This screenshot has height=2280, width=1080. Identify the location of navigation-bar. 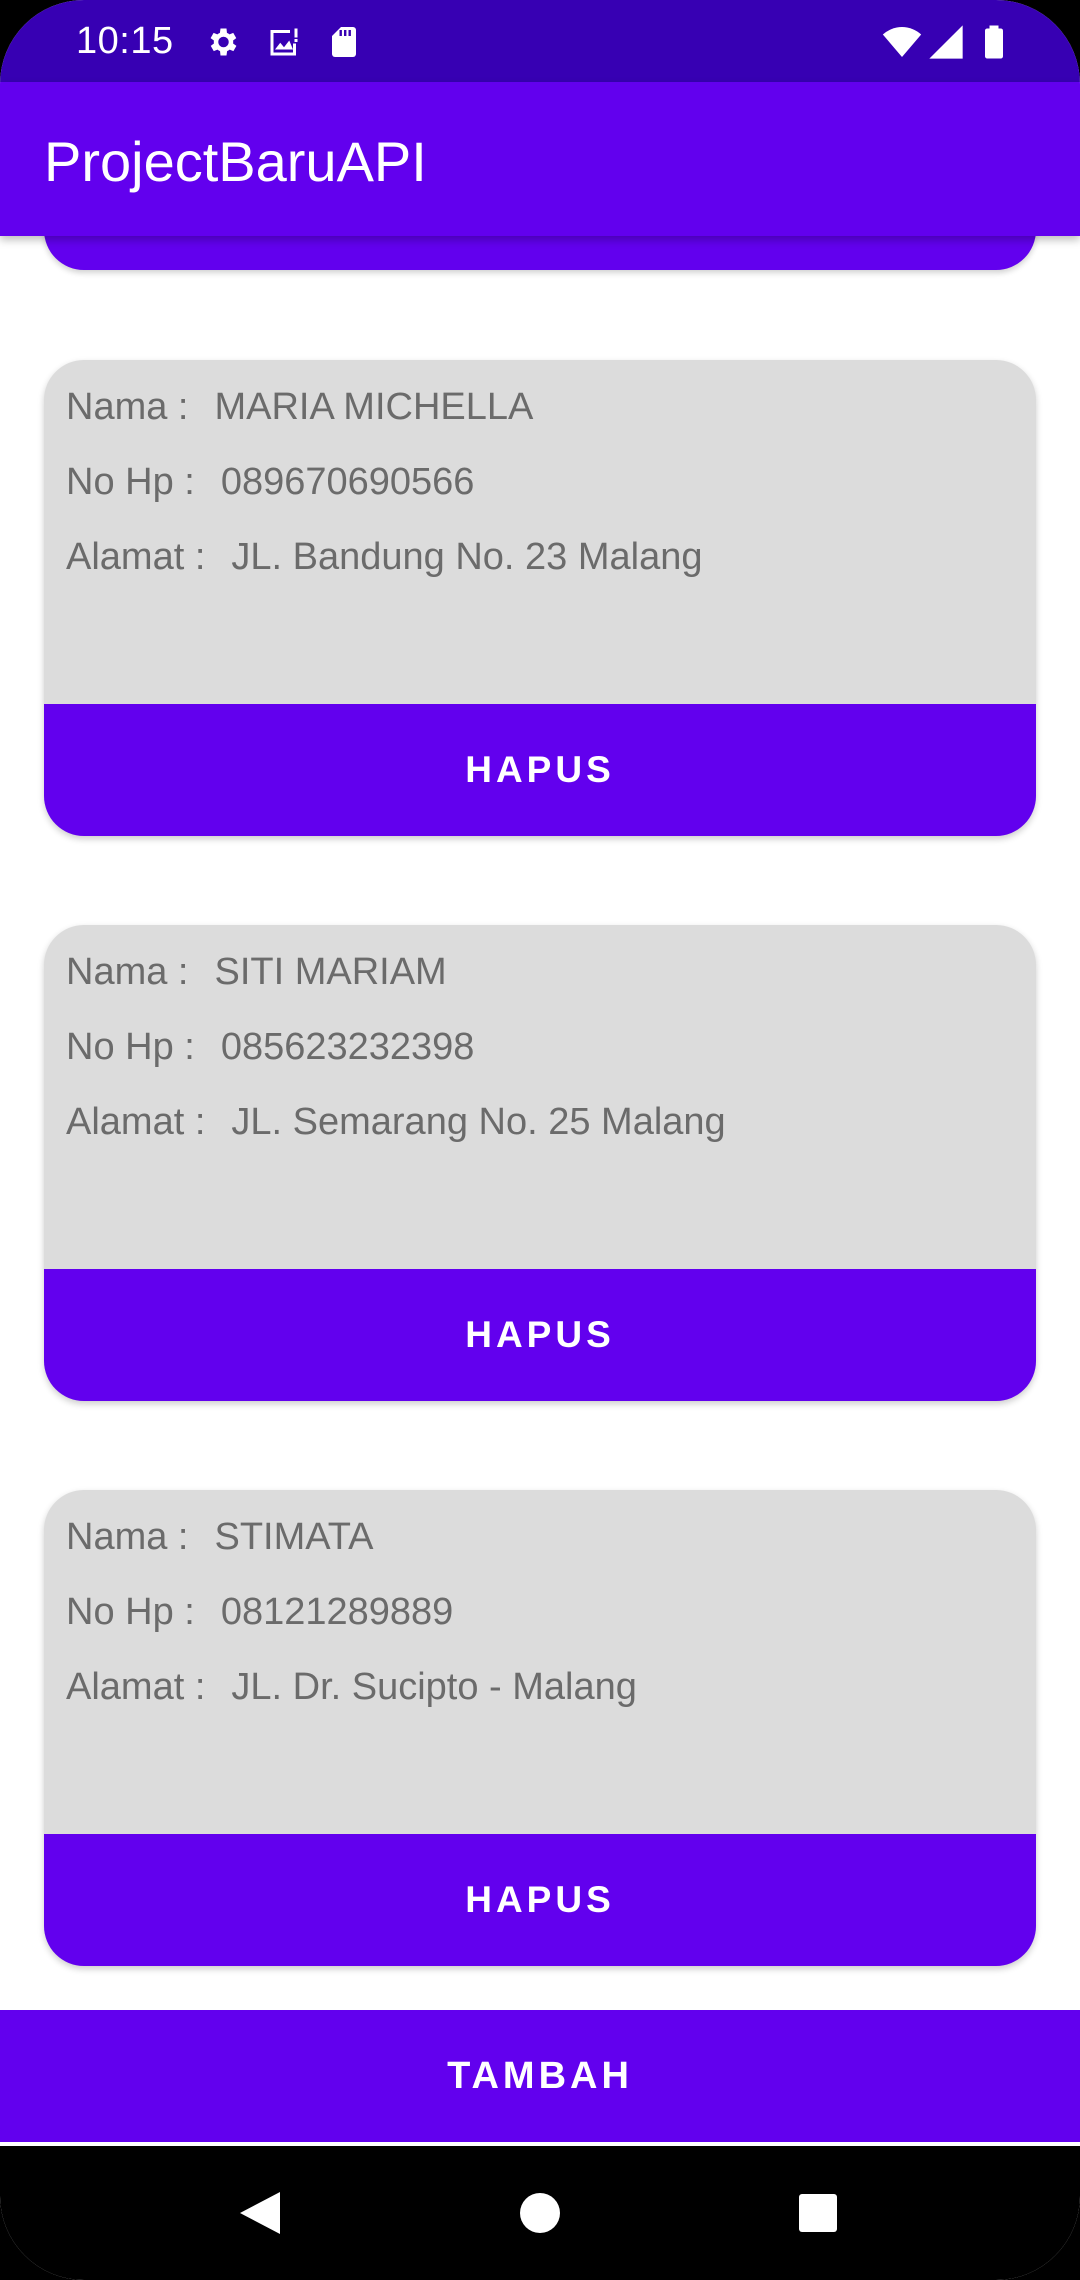
(540, 2213).